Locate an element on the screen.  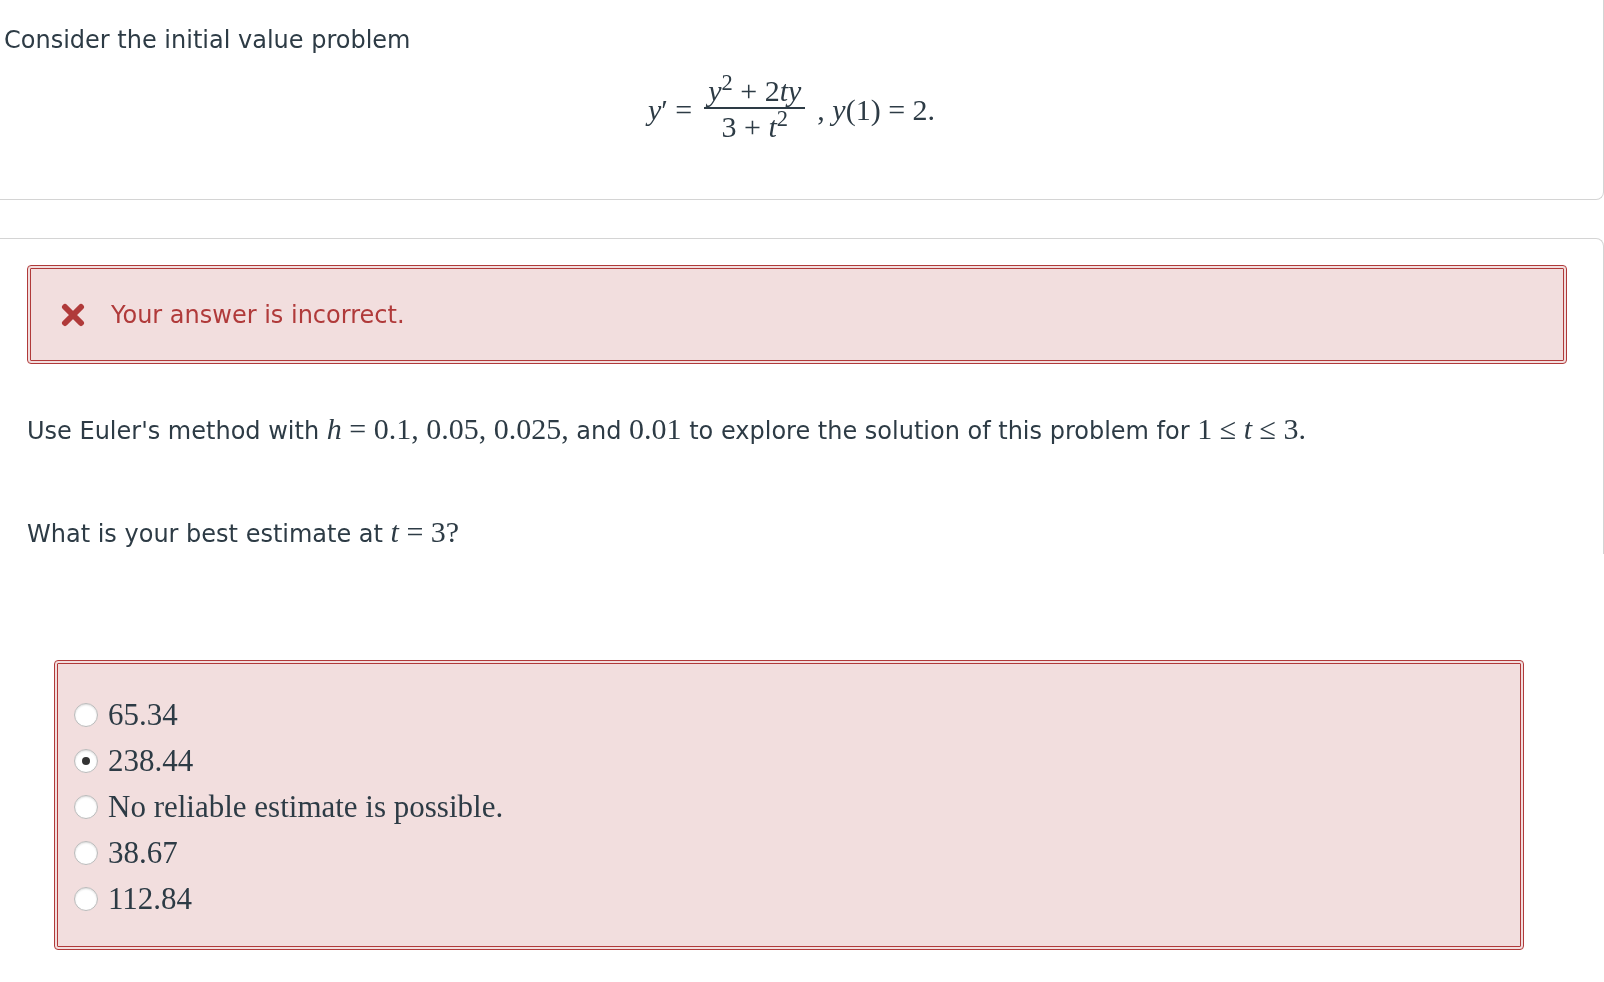
equation-condition: , y(1) = 2. is located at coordinates (876, 110).